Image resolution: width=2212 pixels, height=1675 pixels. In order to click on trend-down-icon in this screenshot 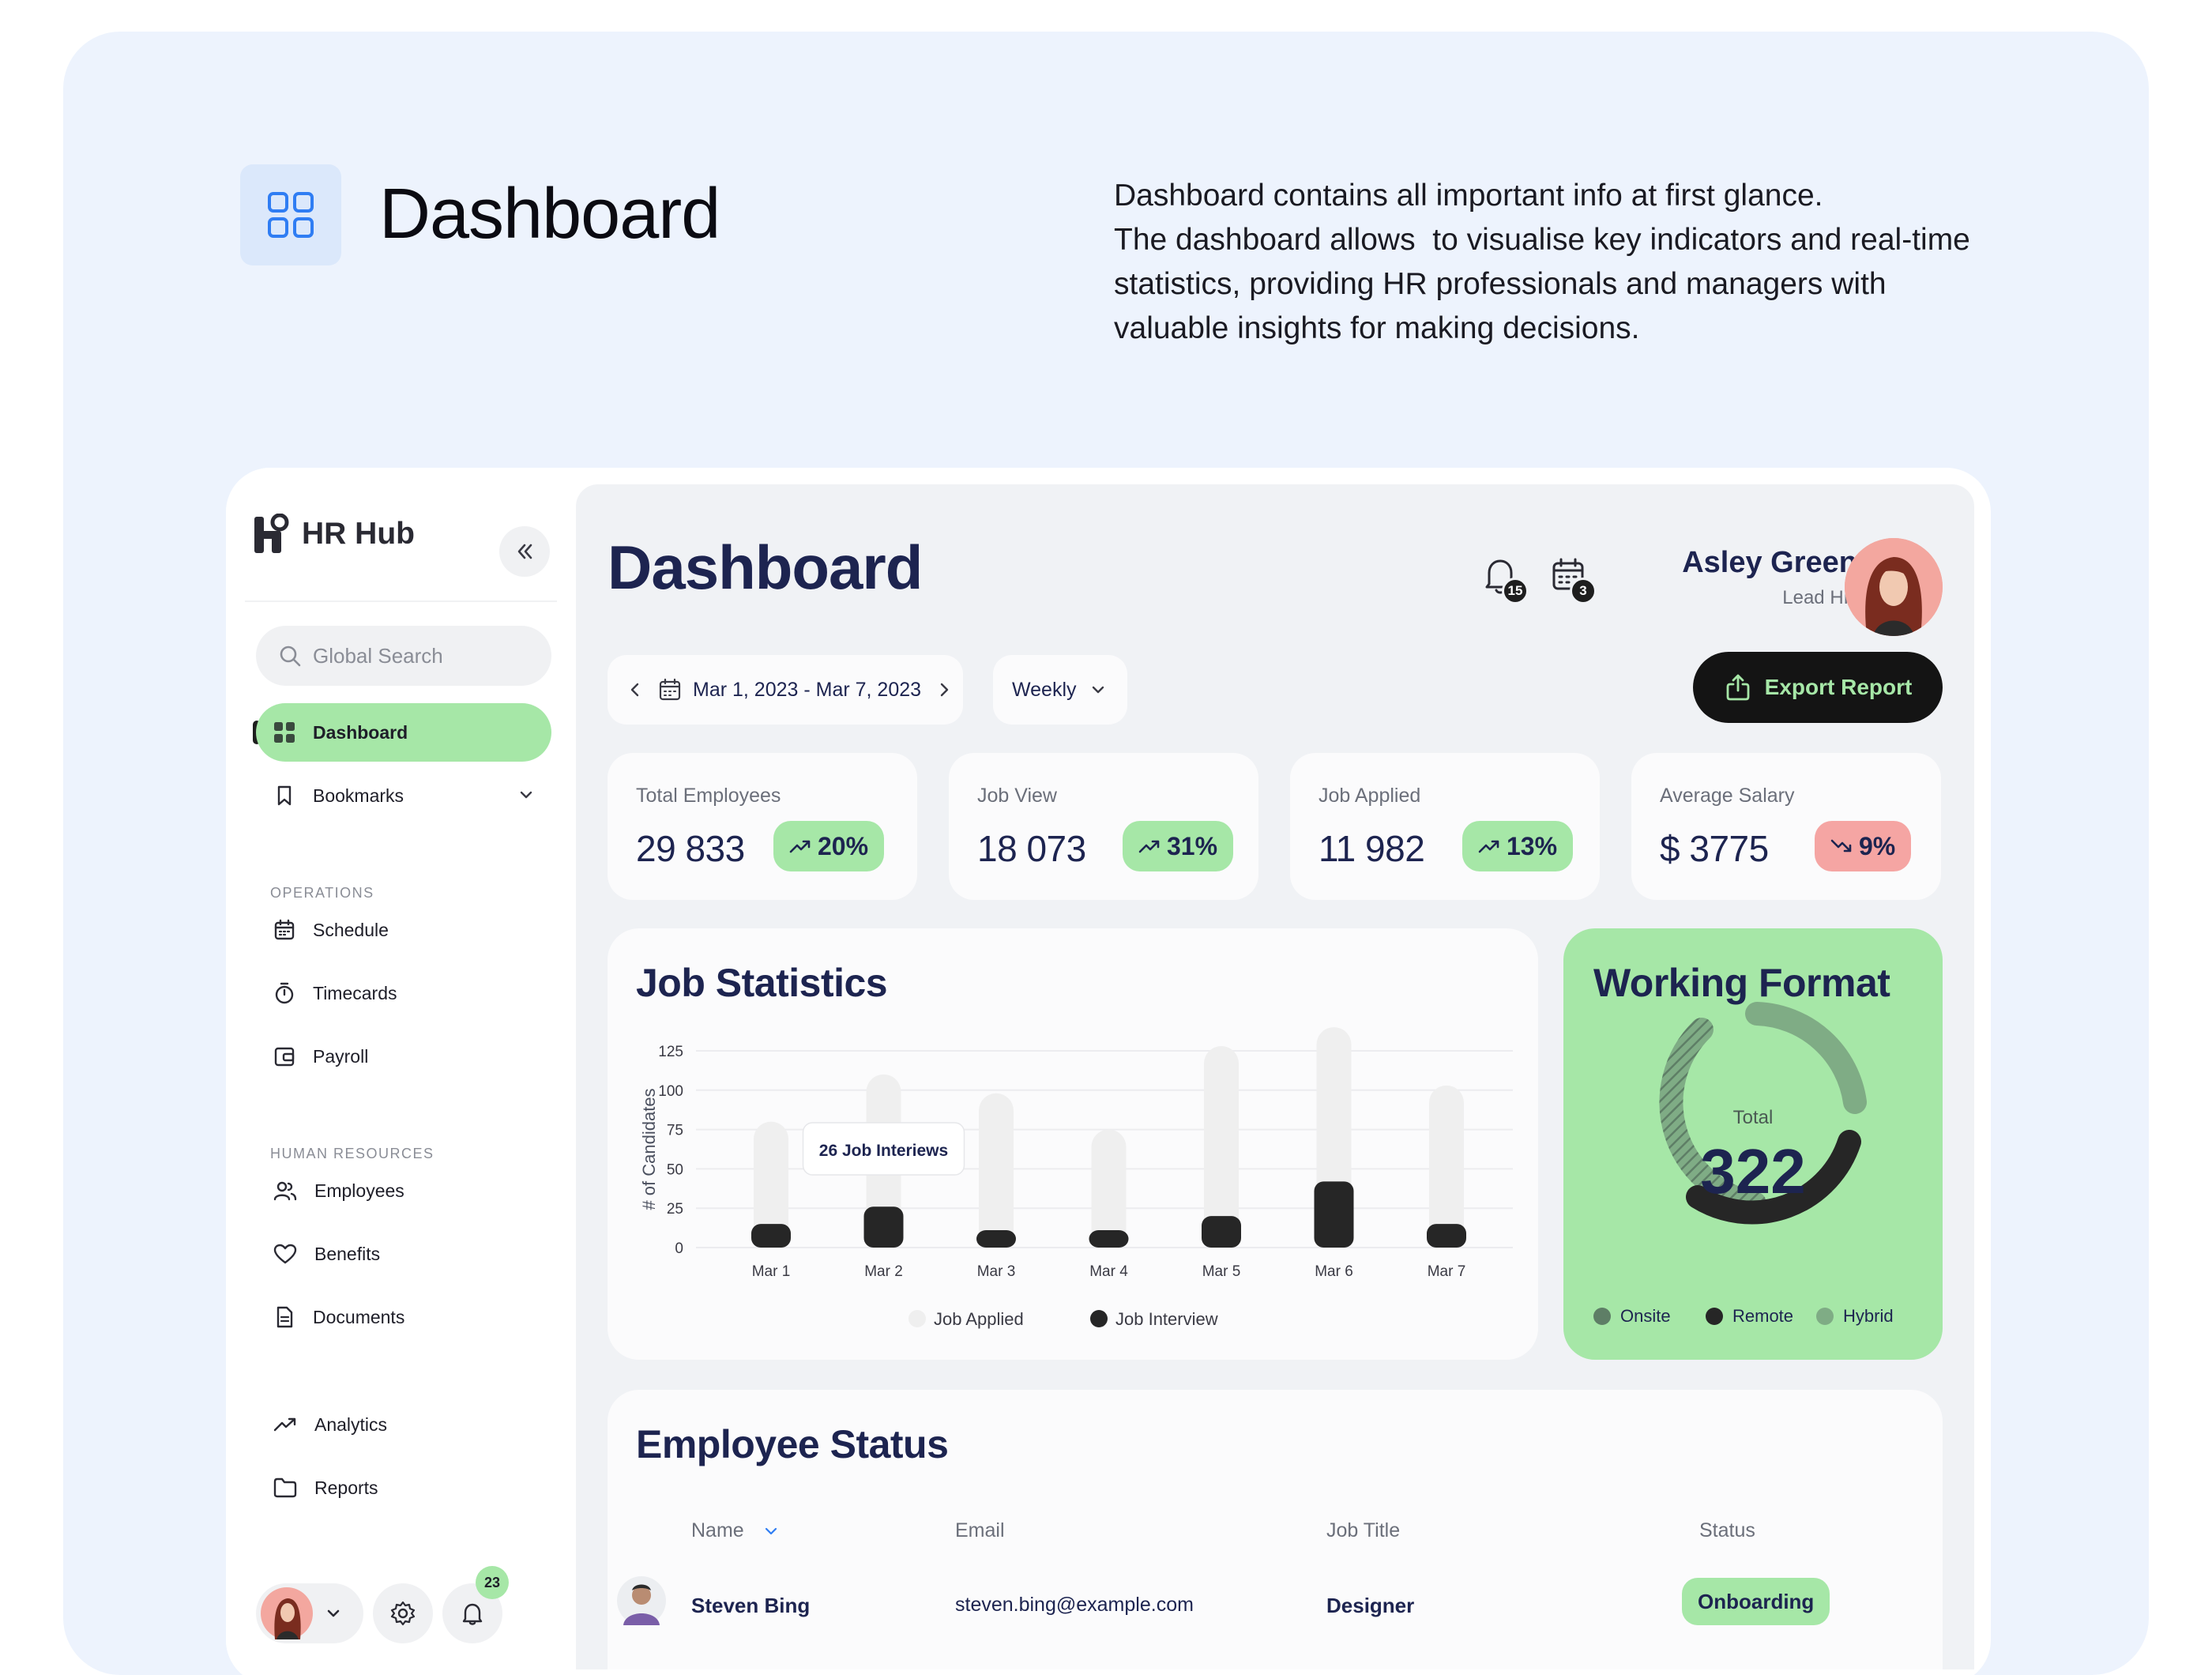, I will do `click(1841, 846)`.